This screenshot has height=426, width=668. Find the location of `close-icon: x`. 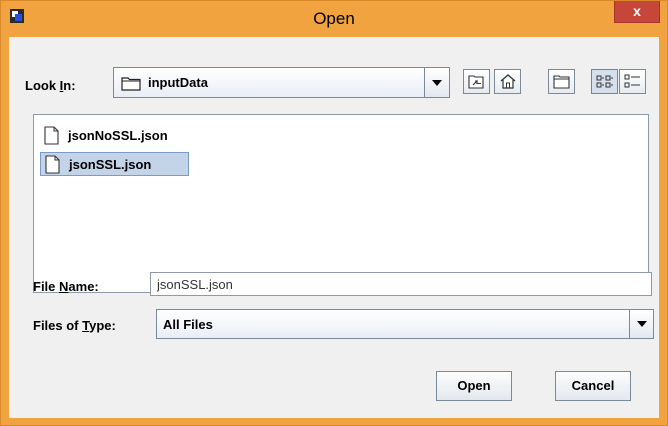

close-icon: x is located at coordinates (637, 11).